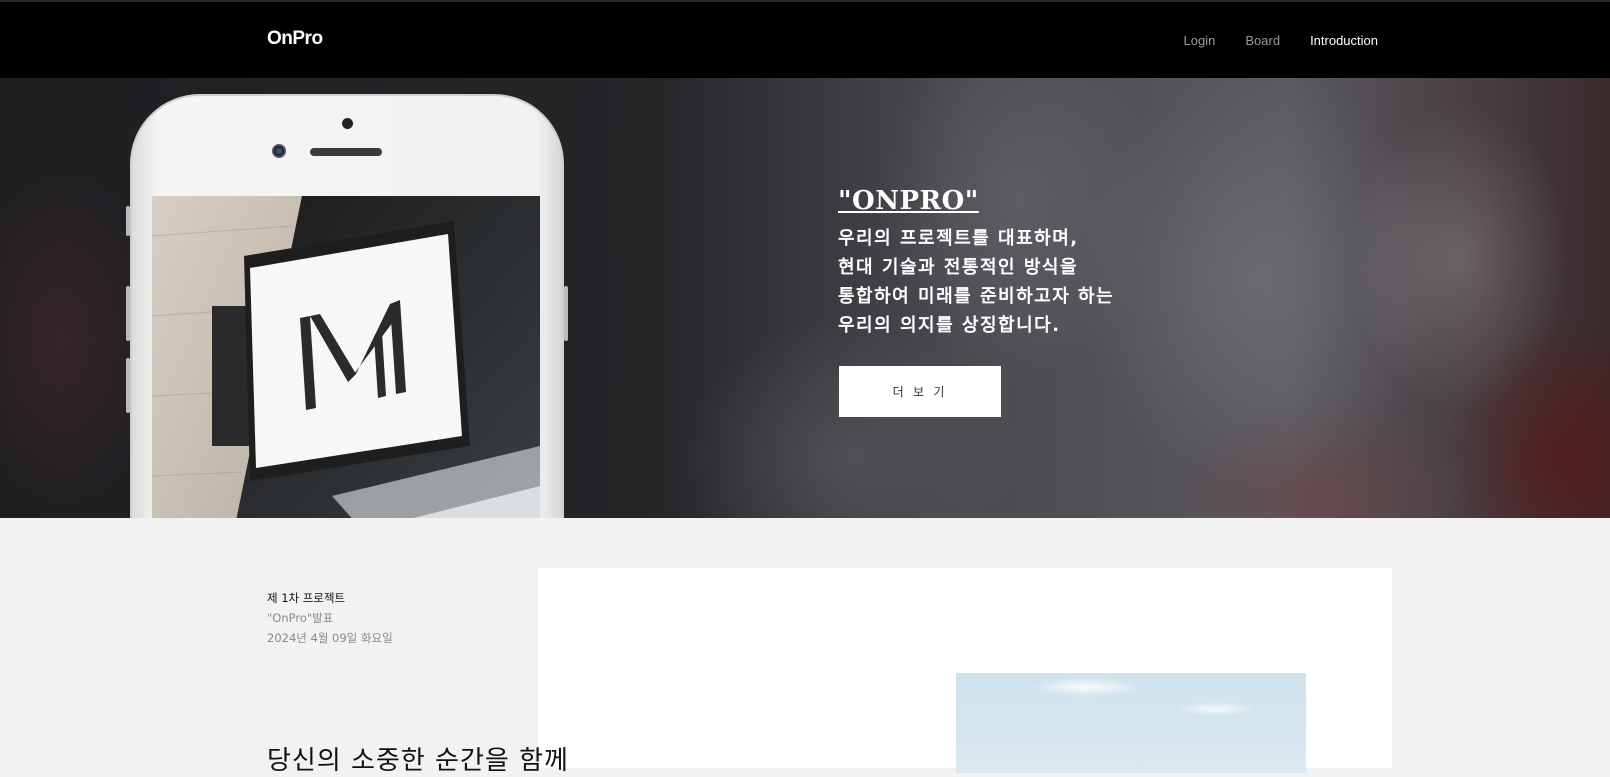  I want to click on main-nav: Login Board Introduction, so click(1281, 40).